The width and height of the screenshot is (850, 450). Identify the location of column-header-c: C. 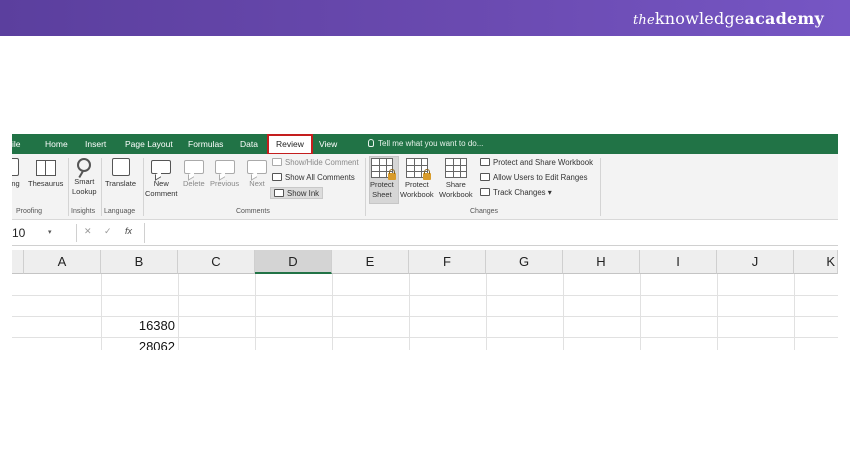
(216, 262).